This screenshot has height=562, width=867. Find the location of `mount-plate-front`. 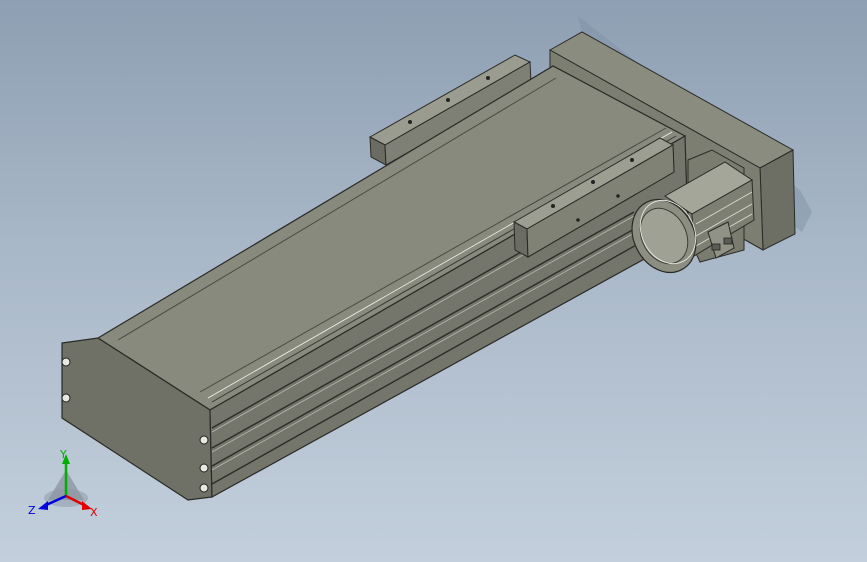

mount-plate-front is located at coordinates (777, 200).